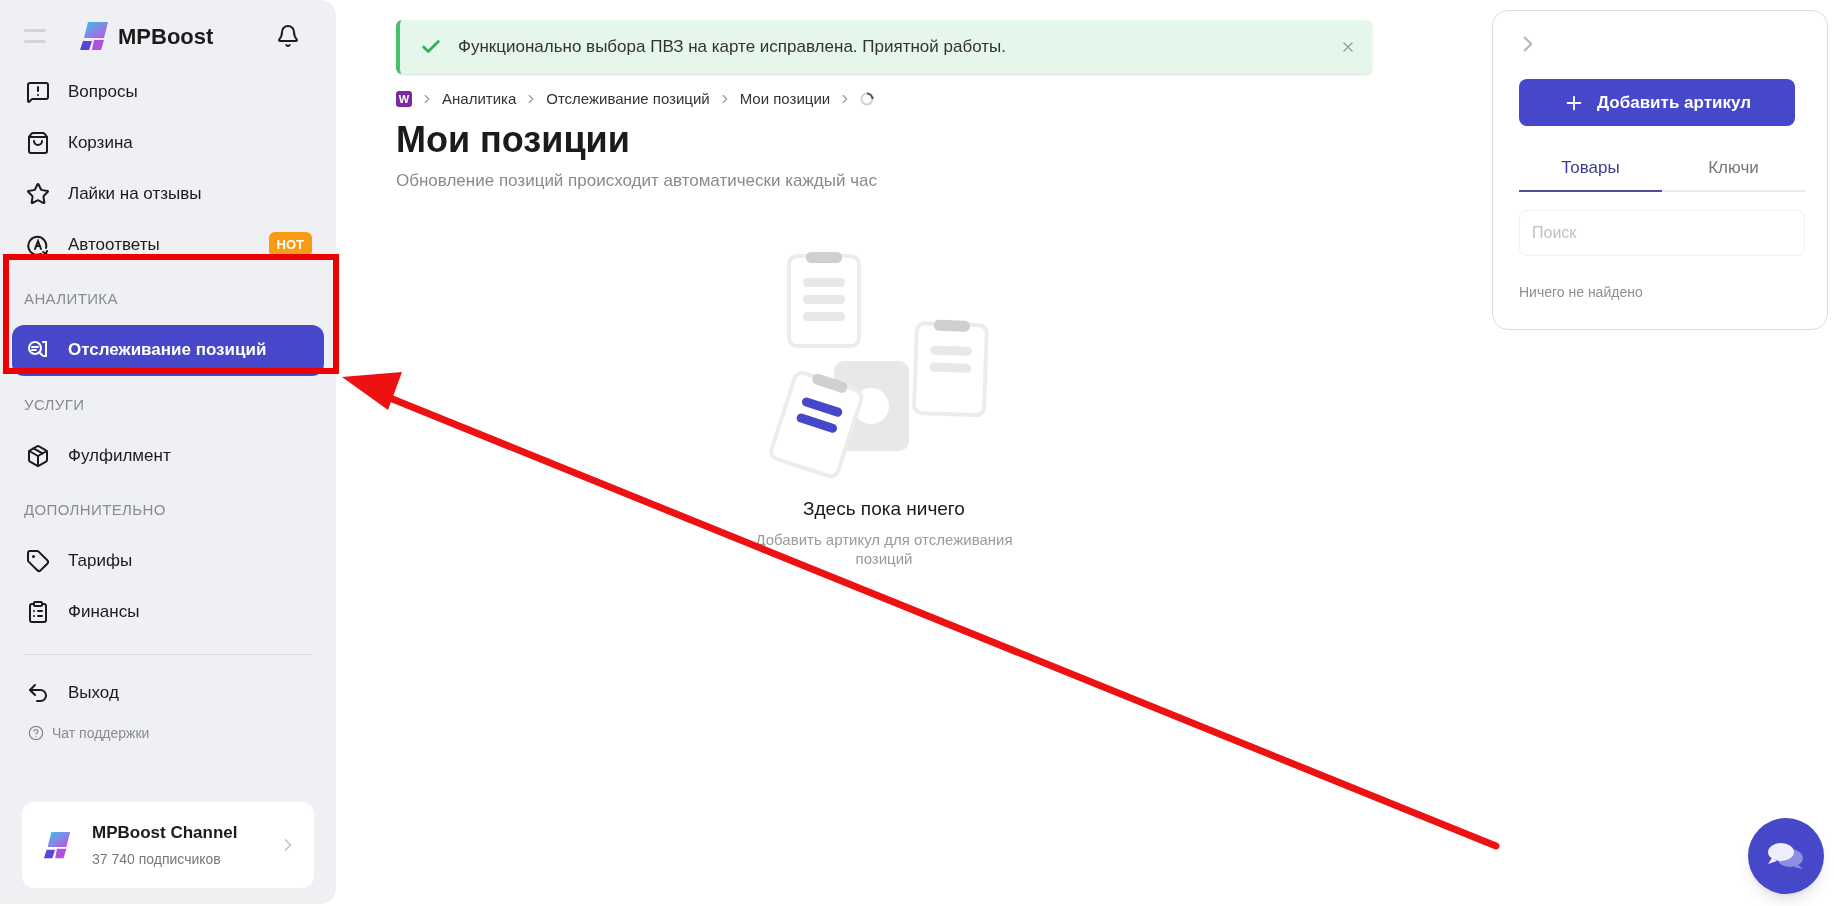 The image size is (1834, 906). What do you see at coordinates (71, 299) in the screenshot?
I see `section-heading: АНАЛИТИКА` at bounding box center [71, 299].